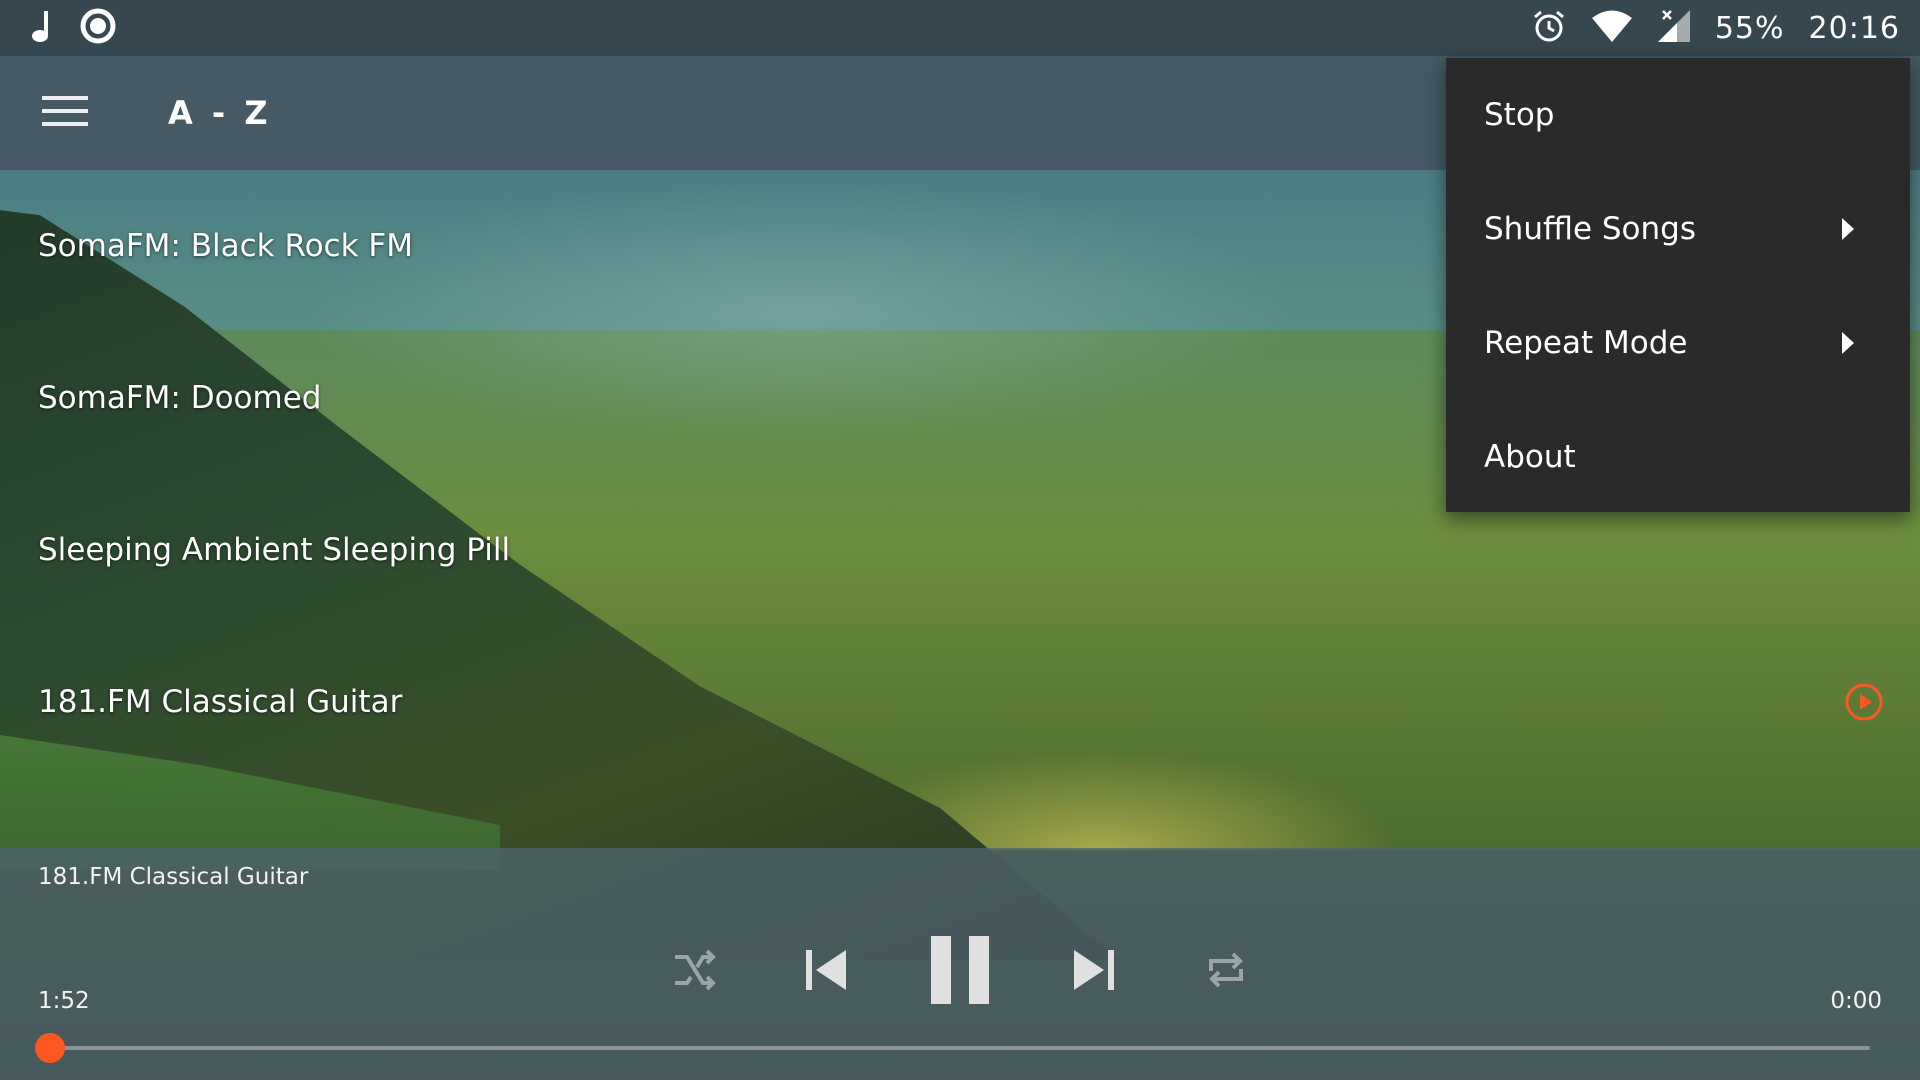 The height and width of the screenshot is (1080, 1920). What do you see at coordinates (50, 1048) in the screenshot?
I see `progress-thumb` at bounding box center [50, 1048].